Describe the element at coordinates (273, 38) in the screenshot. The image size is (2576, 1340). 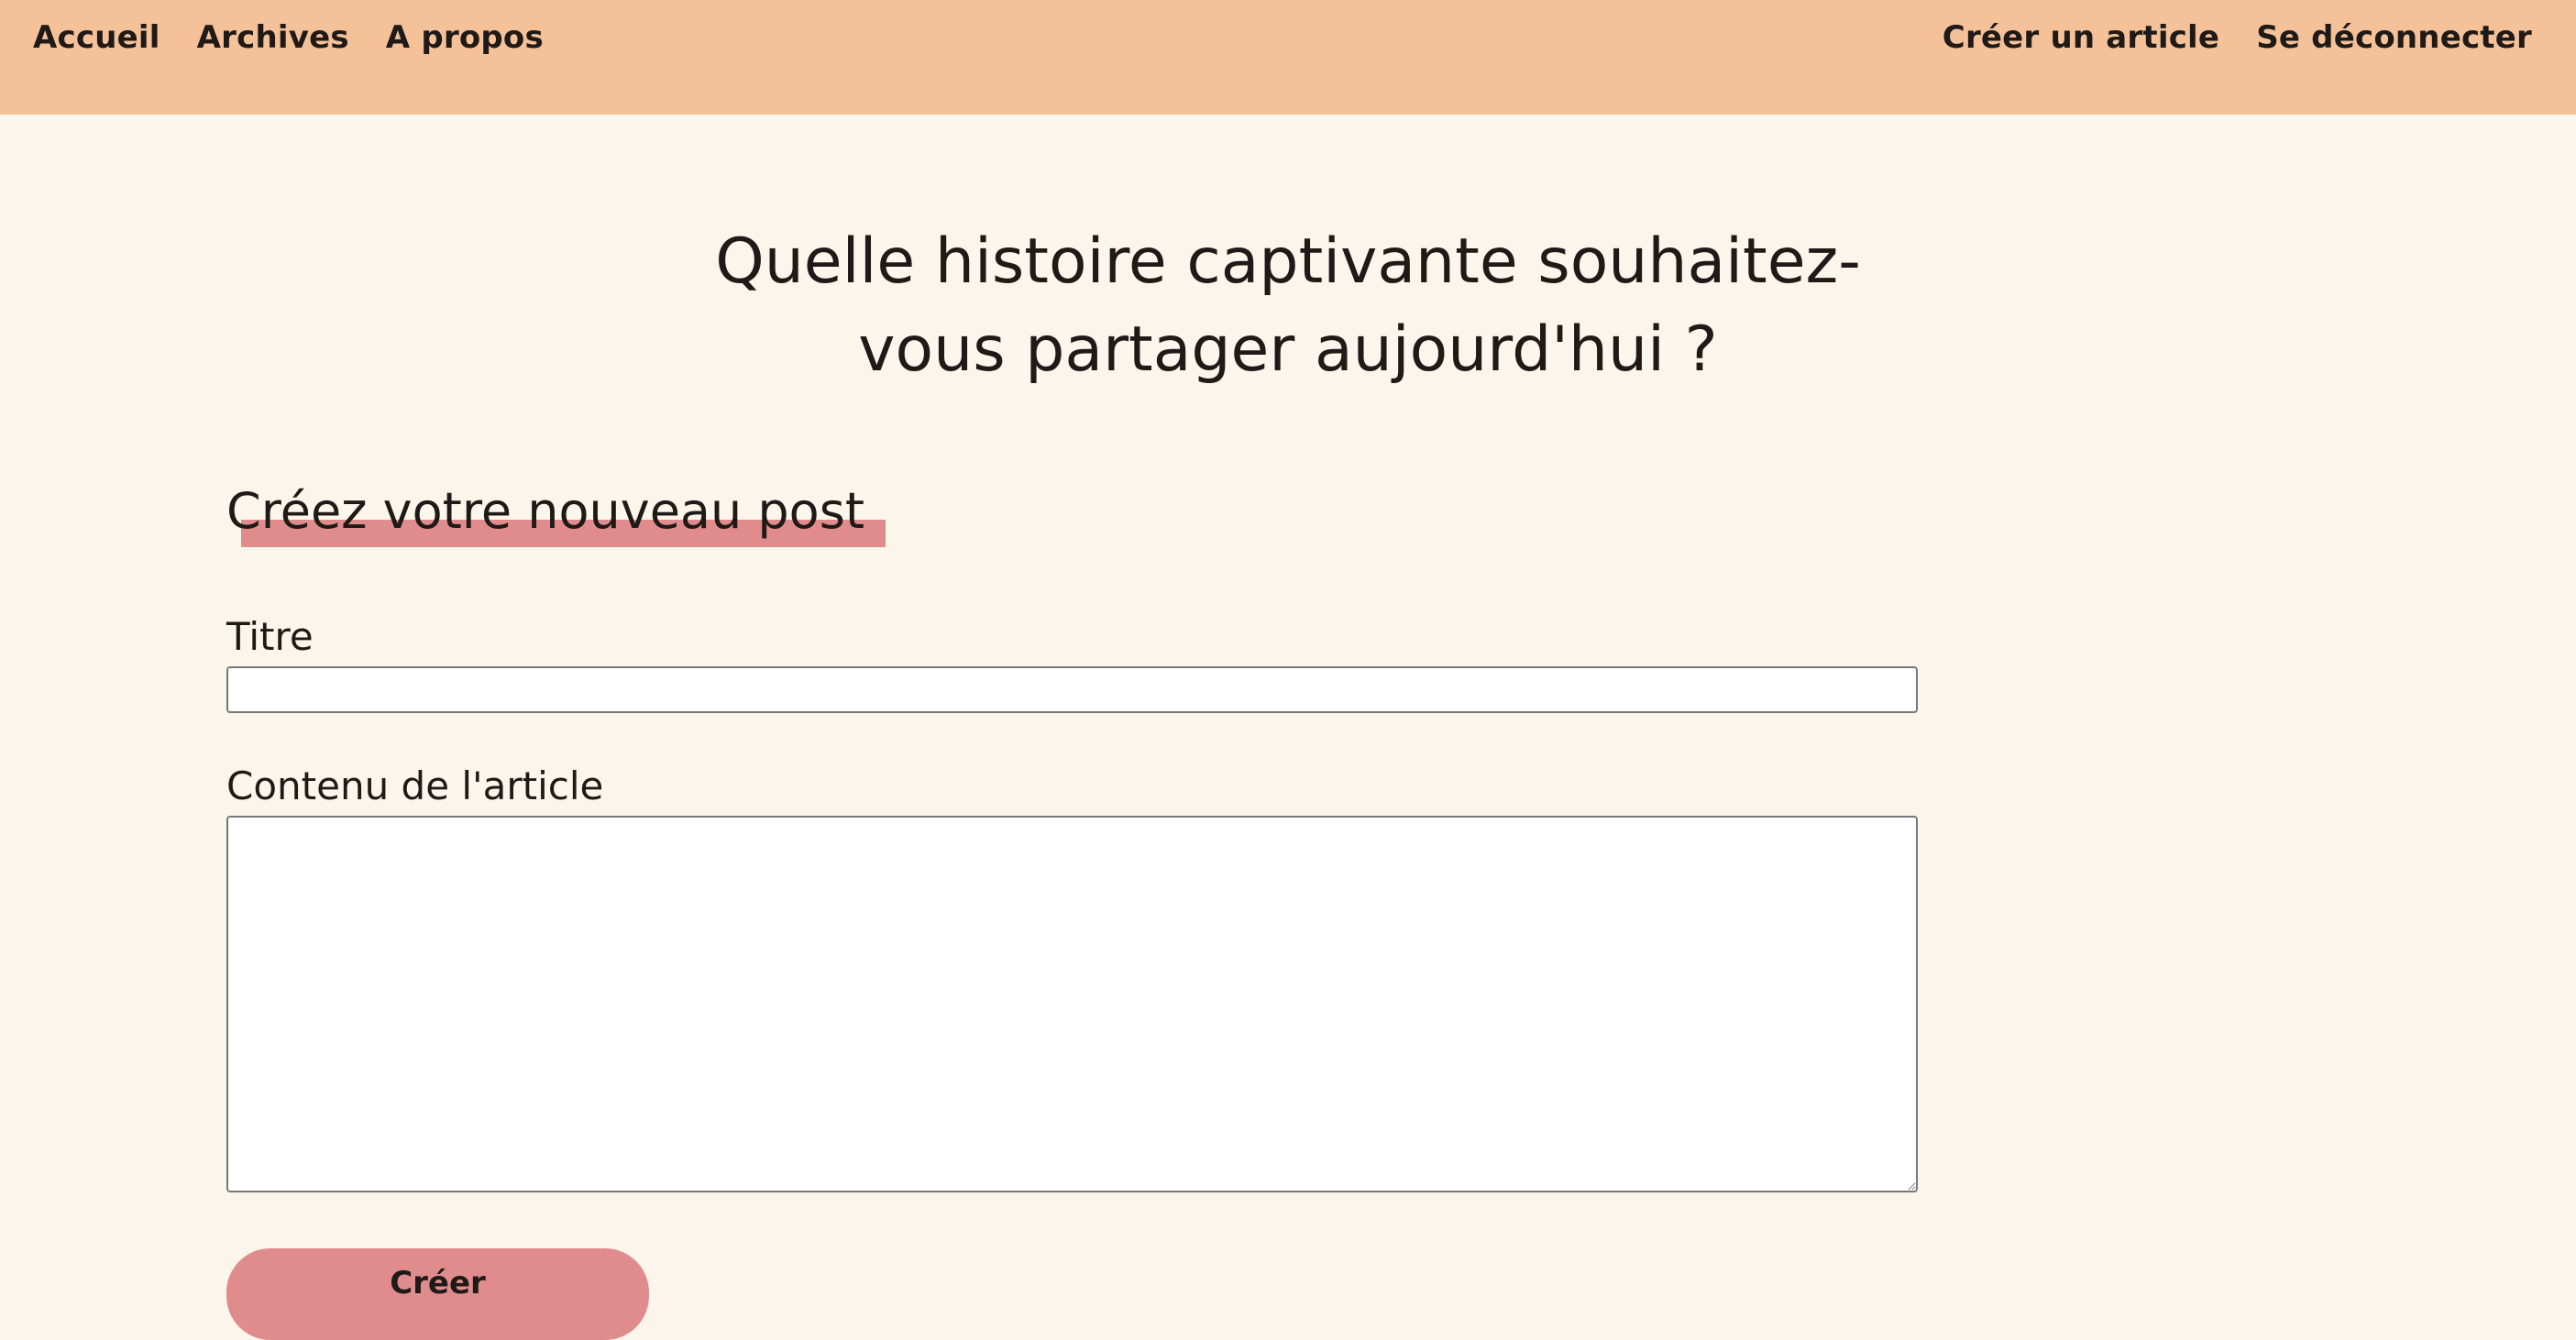
I see `nav-link-archives: Archives` at that location.